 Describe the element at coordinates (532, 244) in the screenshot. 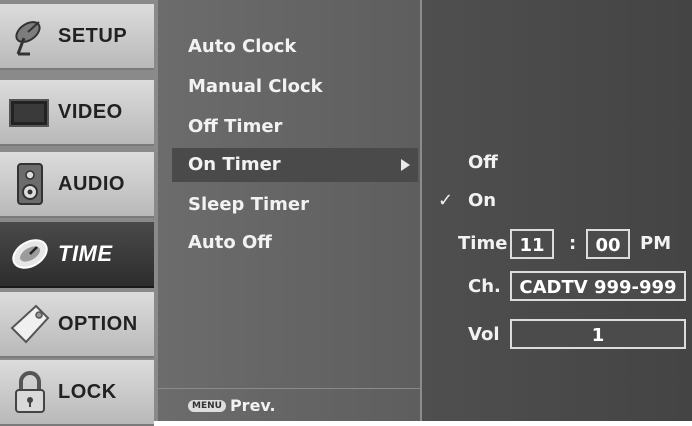

I see `hour-field: 11` at that location.